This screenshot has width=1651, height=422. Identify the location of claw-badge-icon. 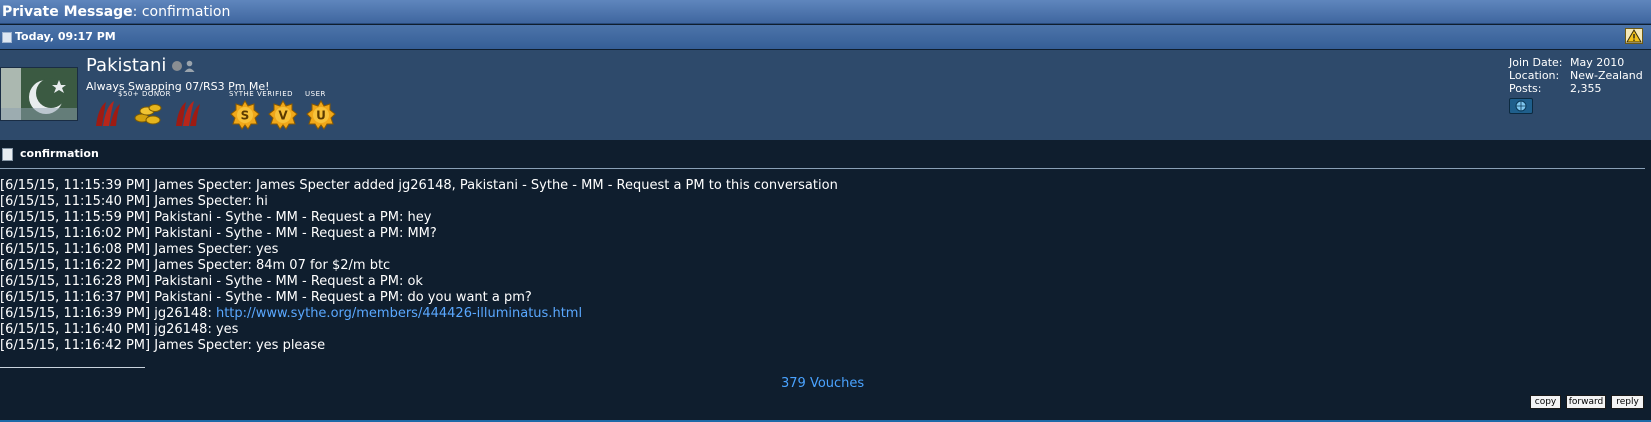
(108, 113).